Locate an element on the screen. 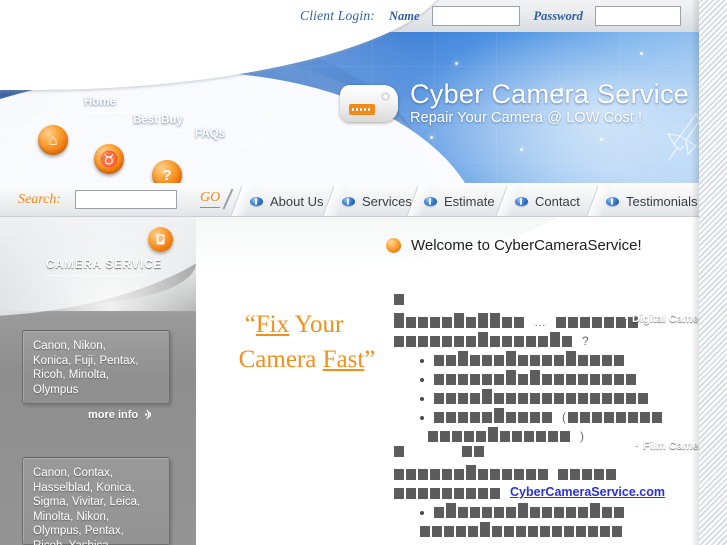  signal-arcs-icon is located at coordinates (148, 414).